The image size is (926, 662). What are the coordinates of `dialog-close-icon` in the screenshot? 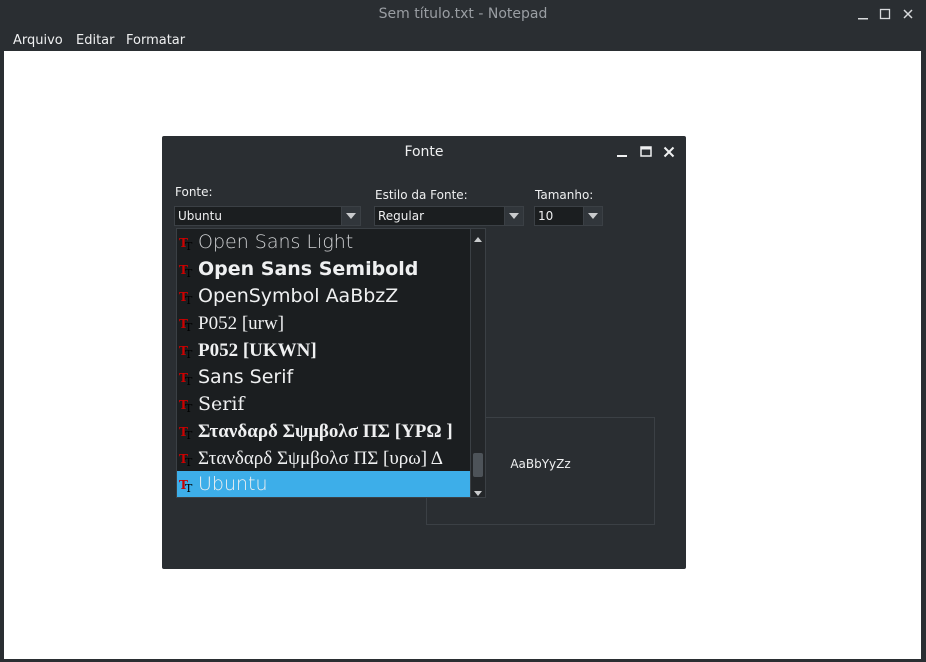 It's located at (669, 151).